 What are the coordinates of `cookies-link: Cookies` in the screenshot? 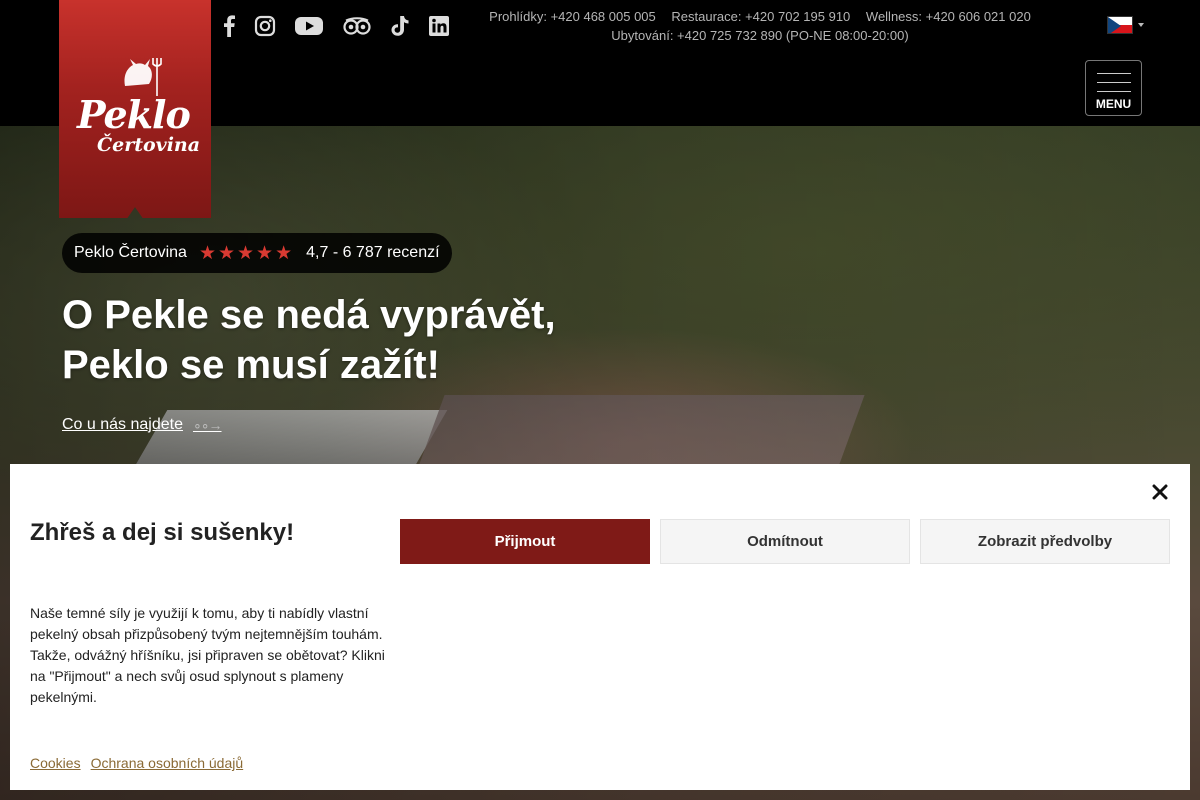 It's located at (55, 763).